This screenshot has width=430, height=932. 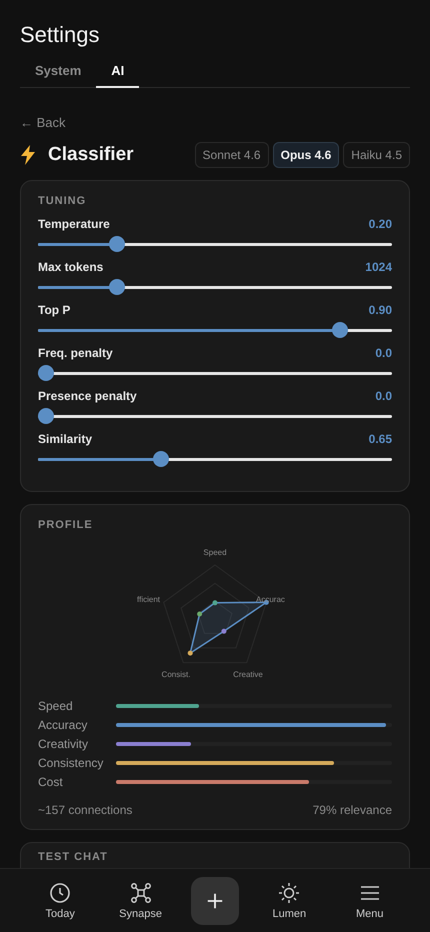 I want to click on slider-label: Top P, so click(x=54, y=310).